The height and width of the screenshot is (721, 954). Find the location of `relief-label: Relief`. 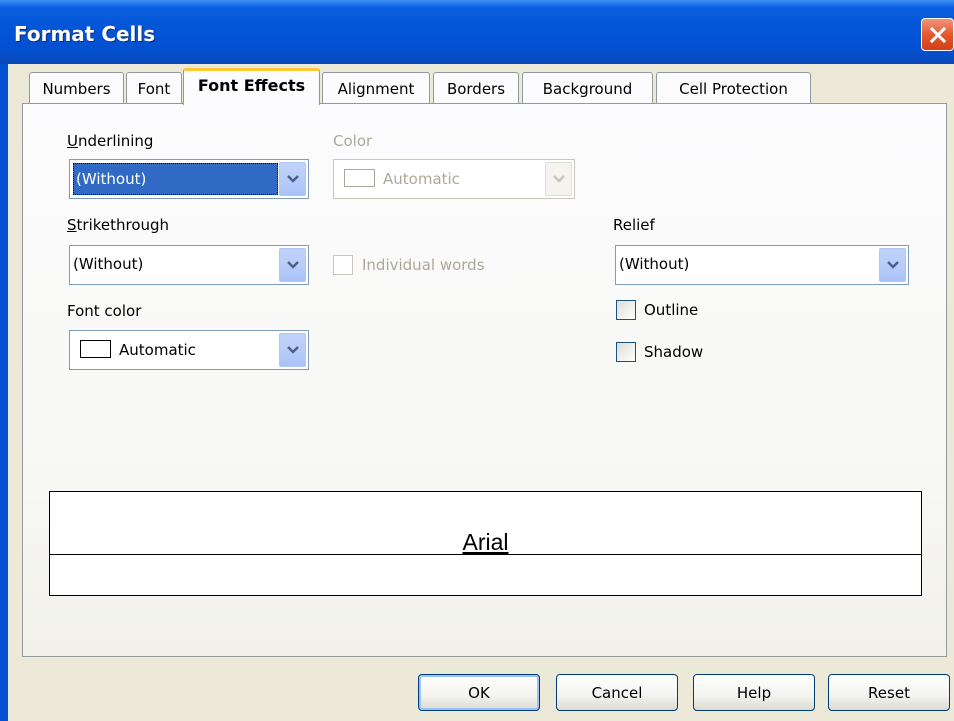

relief-label: Relief is located at coordinates (634, 225).